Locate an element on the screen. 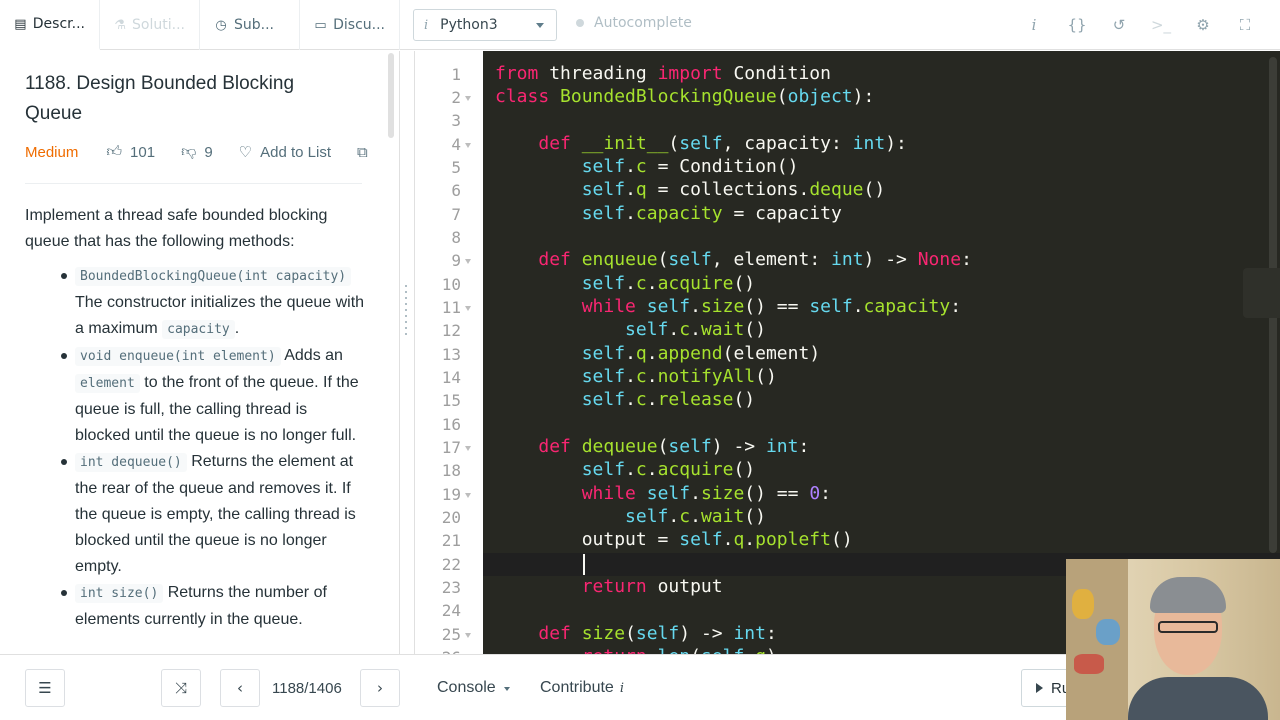  code-line: output = self.q.popleft() is located at coordinates (674, 539).